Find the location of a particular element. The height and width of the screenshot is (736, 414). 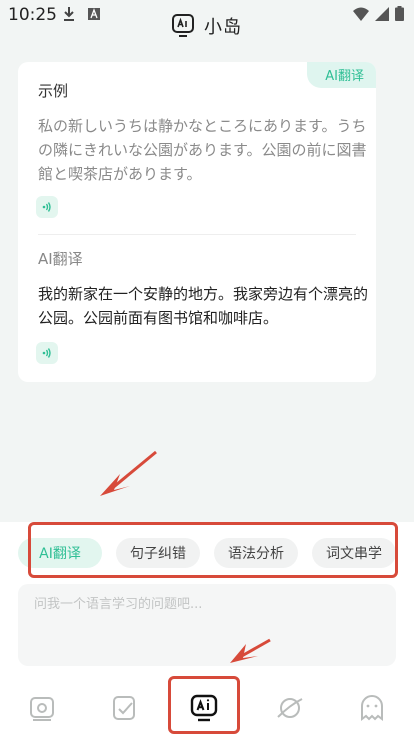

ghost-icon is located at coordinates (372, 708).